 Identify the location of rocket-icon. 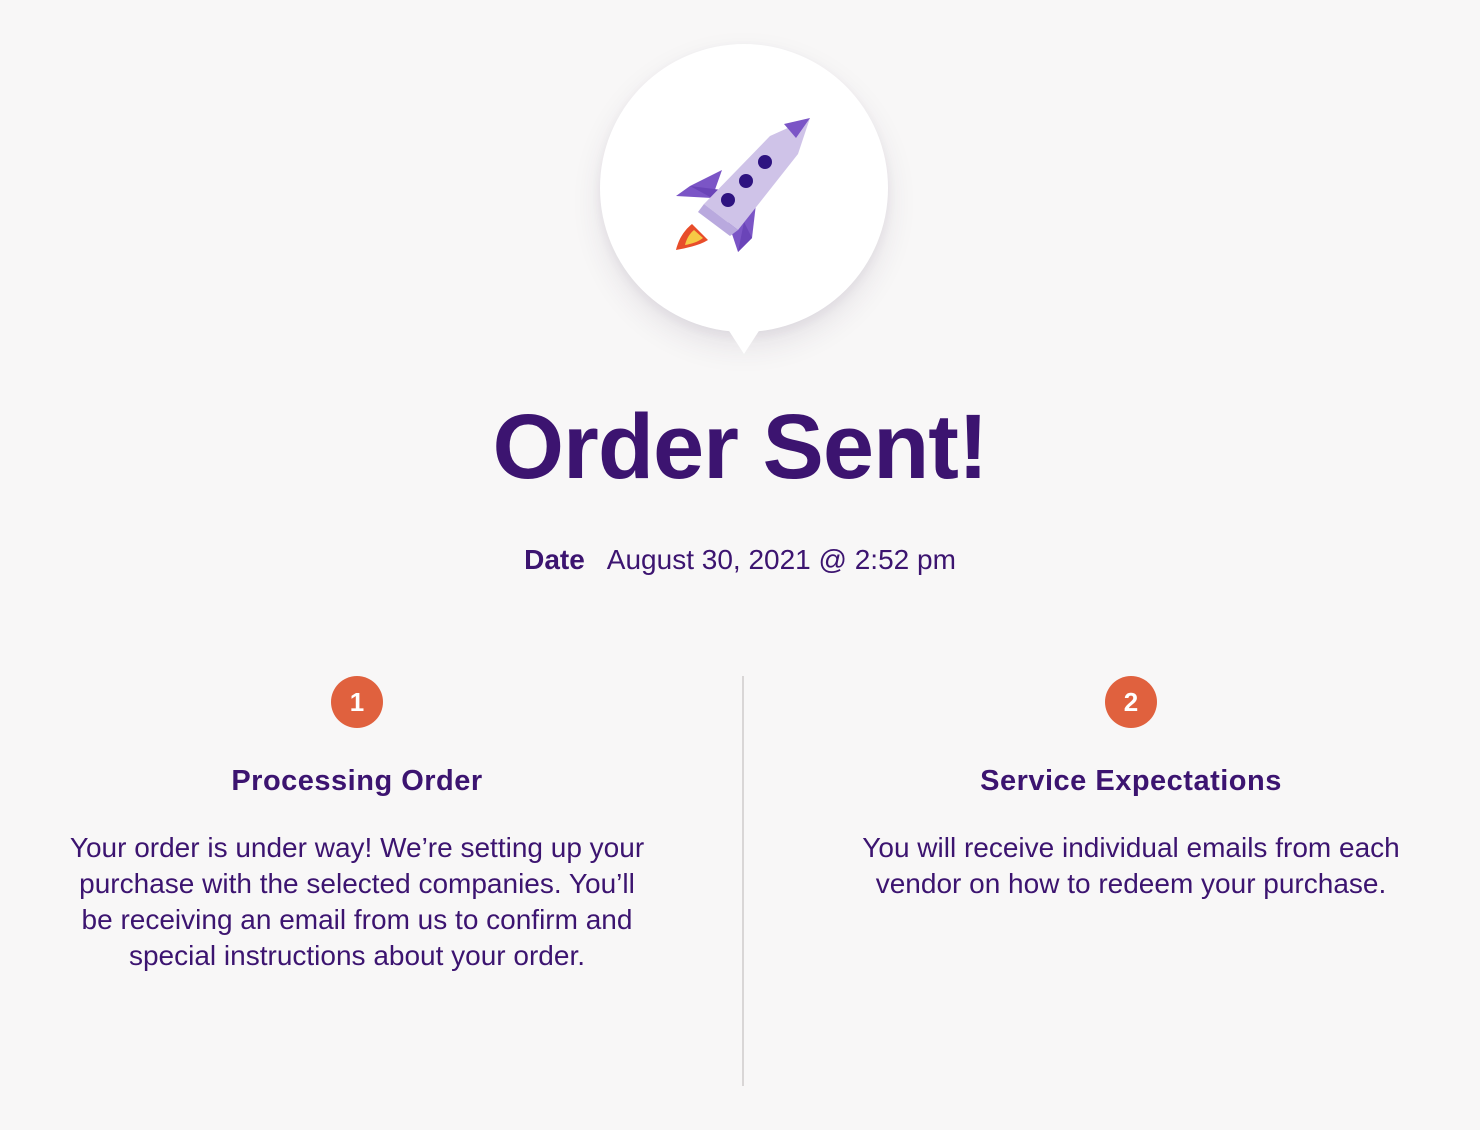
(743, 185).